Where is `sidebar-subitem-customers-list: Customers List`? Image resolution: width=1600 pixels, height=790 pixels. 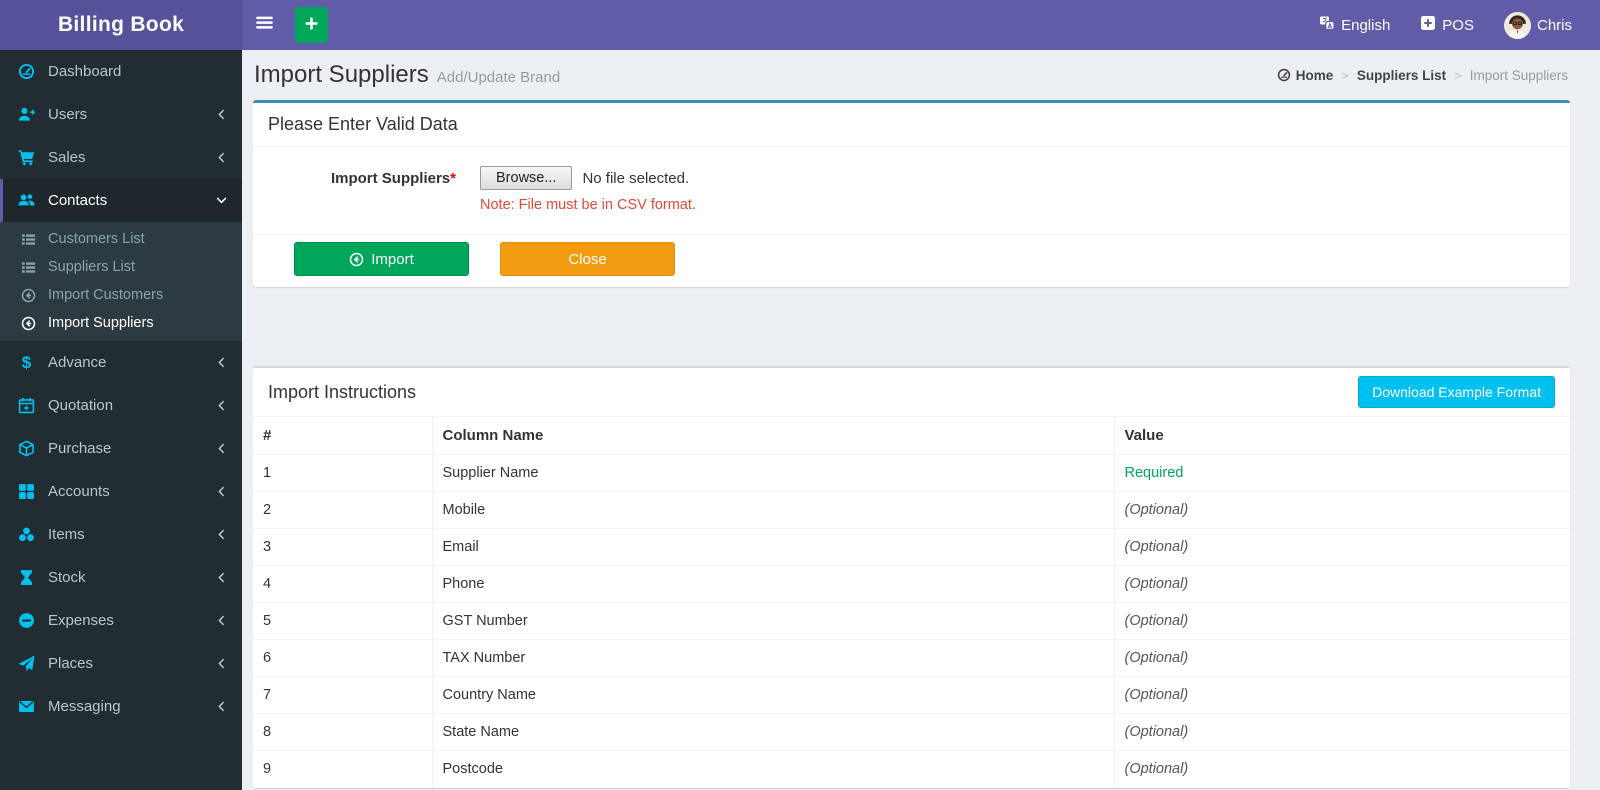
sidebar-subitem-customers-list: Customers List is located at coordinates (121, 239).